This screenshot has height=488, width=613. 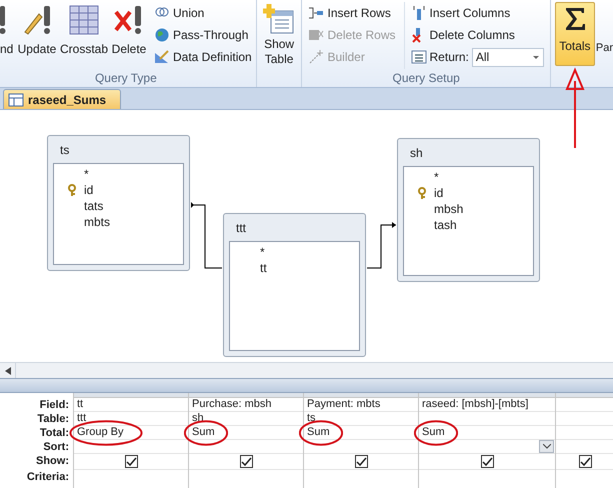 What do you see at coordinates (129, 34) in the screenshot?
I see `ribbon-button: Delete` at bounding box center [129, 34].